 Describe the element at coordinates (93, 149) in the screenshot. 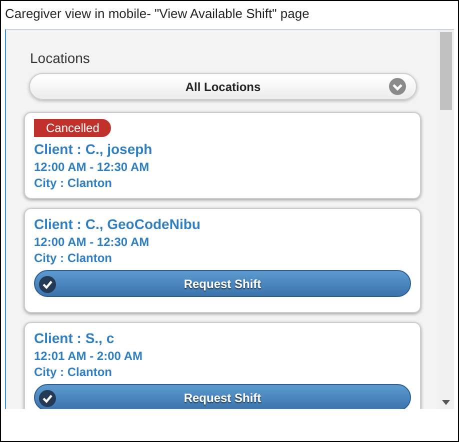

I see `client-name: Client : C., joseph` at that location.